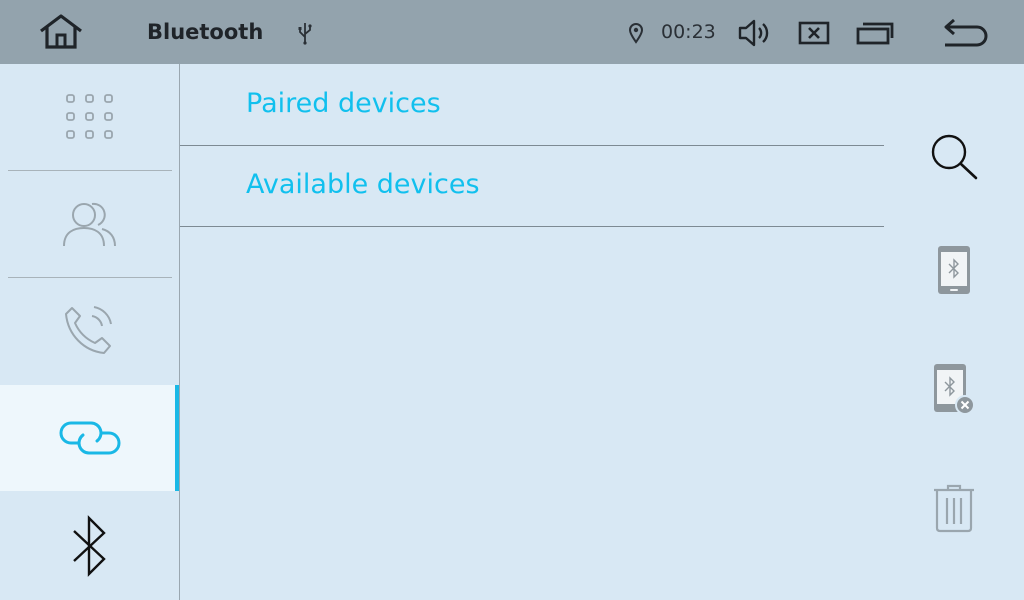 The height and width of the screenshot is (600, 1024). I want to click on clock: 00:23, so click(688, 32).